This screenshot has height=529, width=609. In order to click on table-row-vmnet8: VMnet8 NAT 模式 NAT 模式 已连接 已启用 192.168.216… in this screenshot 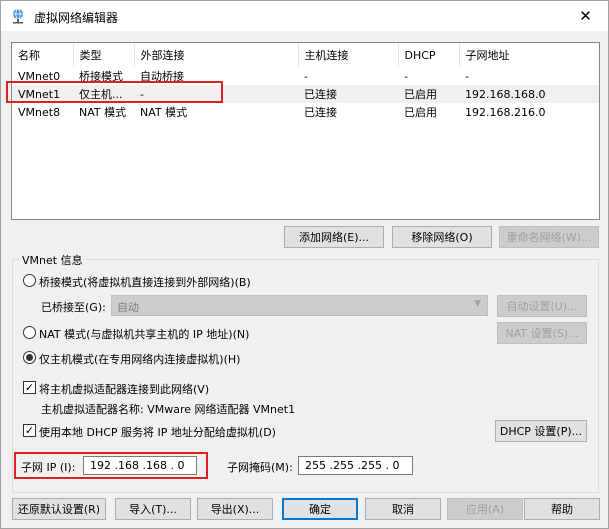, I will do `click(305, 112)`.